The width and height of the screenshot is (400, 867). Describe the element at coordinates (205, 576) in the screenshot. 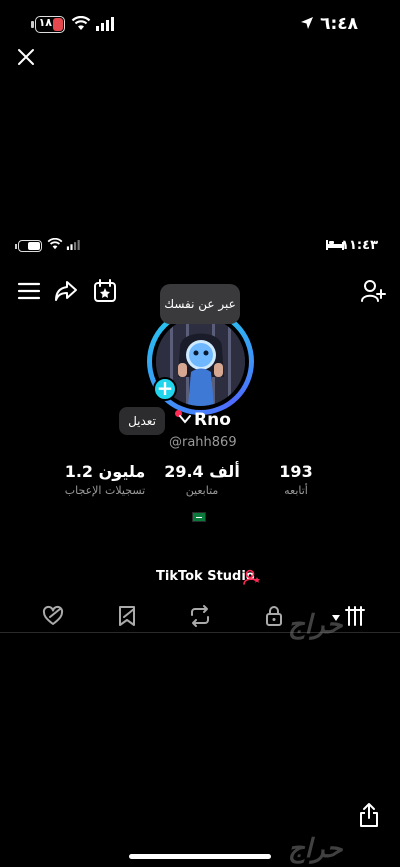

I see `tiktok-studio-link: TikTok Studio` at that location.